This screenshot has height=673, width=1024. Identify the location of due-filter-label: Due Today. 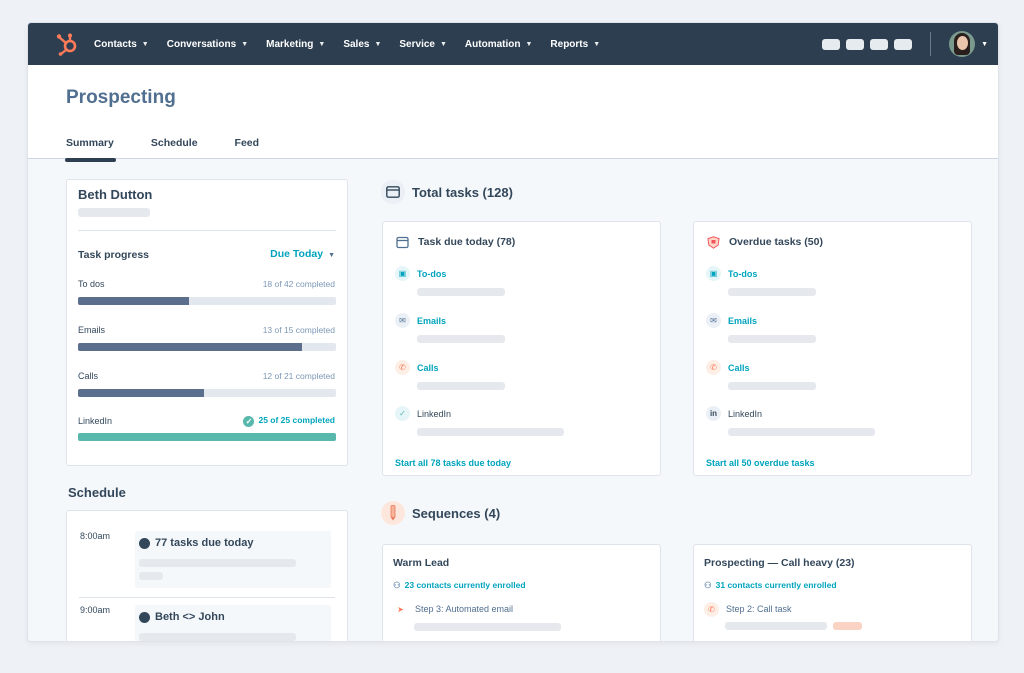
(297, 254).